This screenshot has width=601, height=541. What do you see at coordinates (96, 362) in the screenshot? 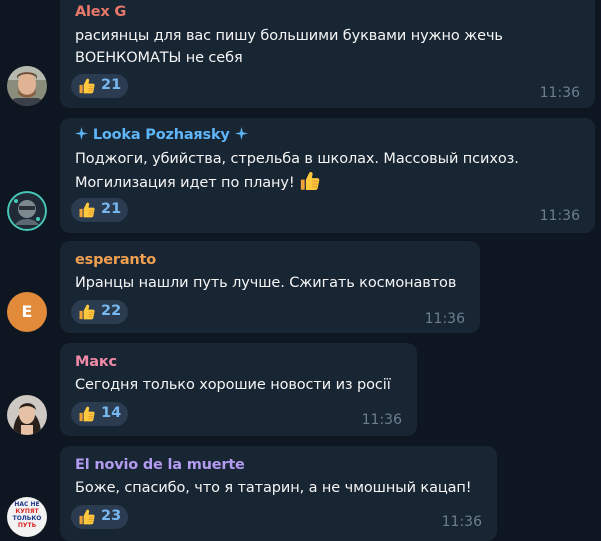
I see `message-author: Макс` at bounding box center [96, 362].